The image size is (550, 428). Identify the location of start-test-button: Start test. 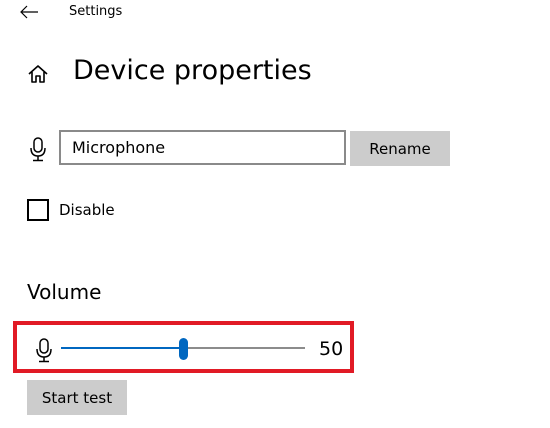
(77, 397).